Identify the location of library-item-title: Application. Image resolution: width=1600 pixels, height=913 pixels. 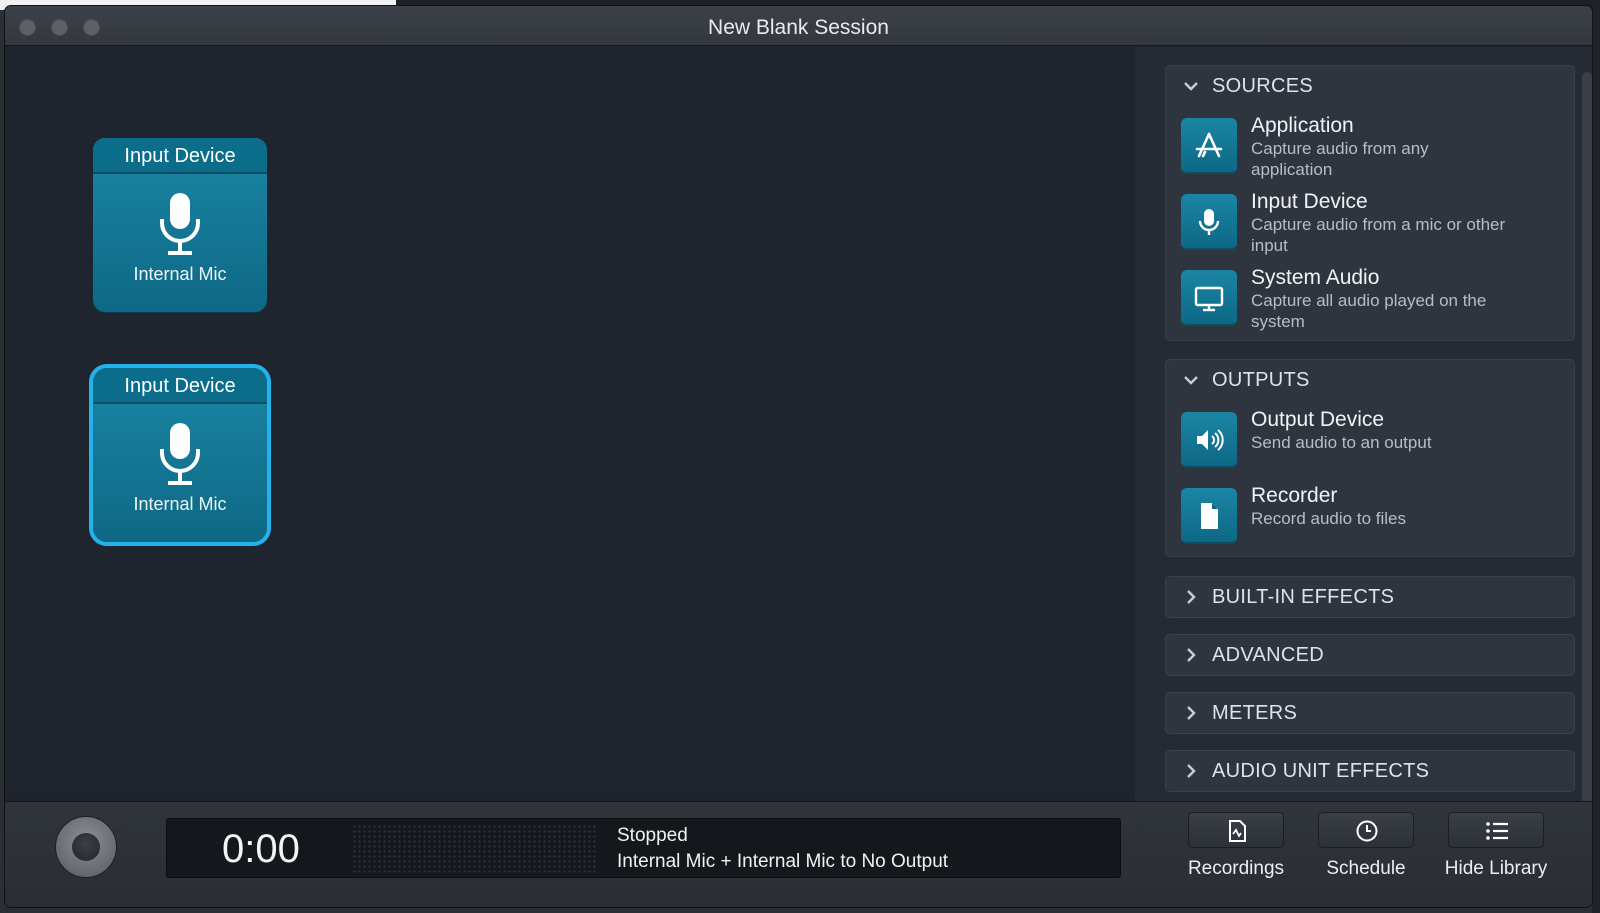
(1302, 125).